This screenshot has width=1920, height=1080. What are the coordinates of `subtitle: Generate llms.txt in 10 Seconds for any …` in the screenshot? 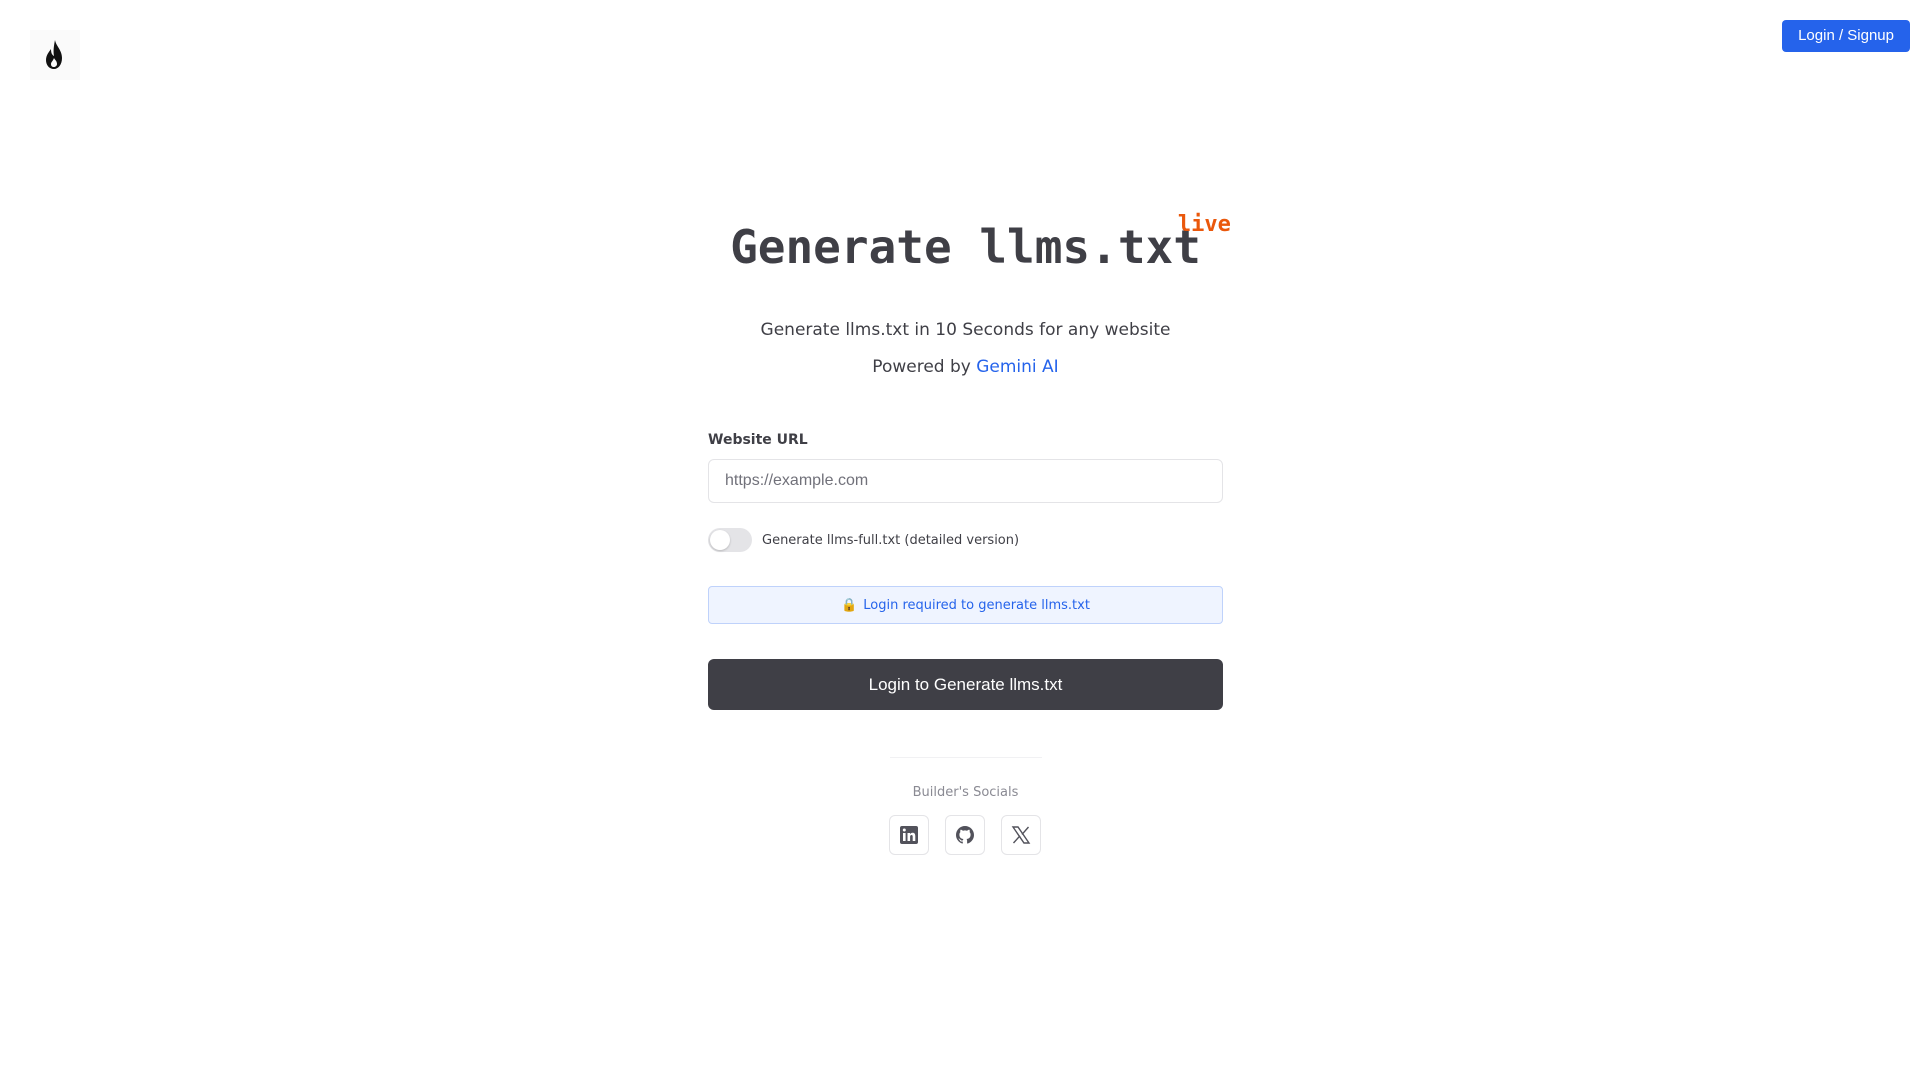 It's located at (965, 330).